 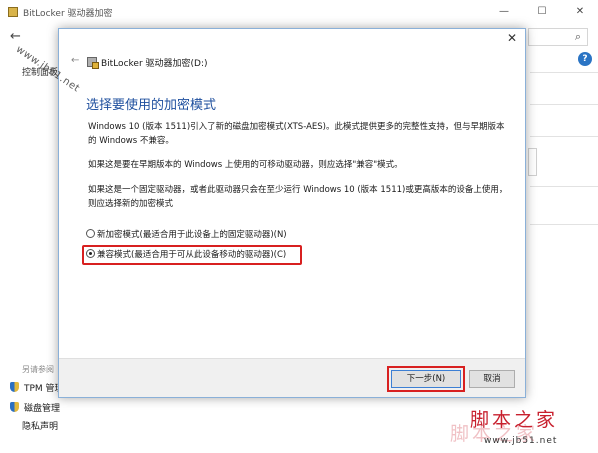 I want to click on bg-close-button: ✕, so click(x=580, y=12).